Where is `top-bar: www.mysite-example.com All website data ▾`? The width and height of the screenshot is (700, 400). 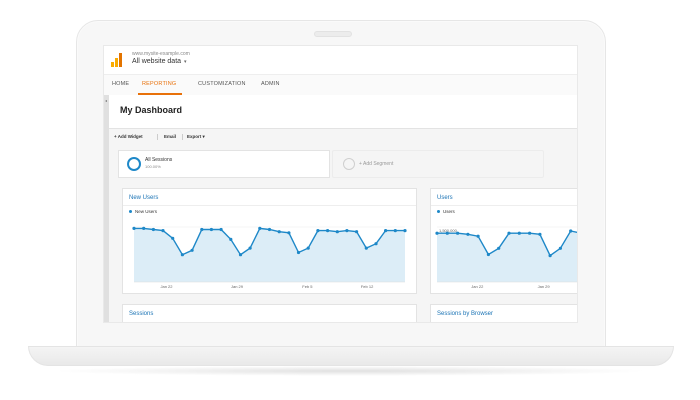 top-bar: www.mysite-example.com All website data ▾ is located at coordinates (340, 60).